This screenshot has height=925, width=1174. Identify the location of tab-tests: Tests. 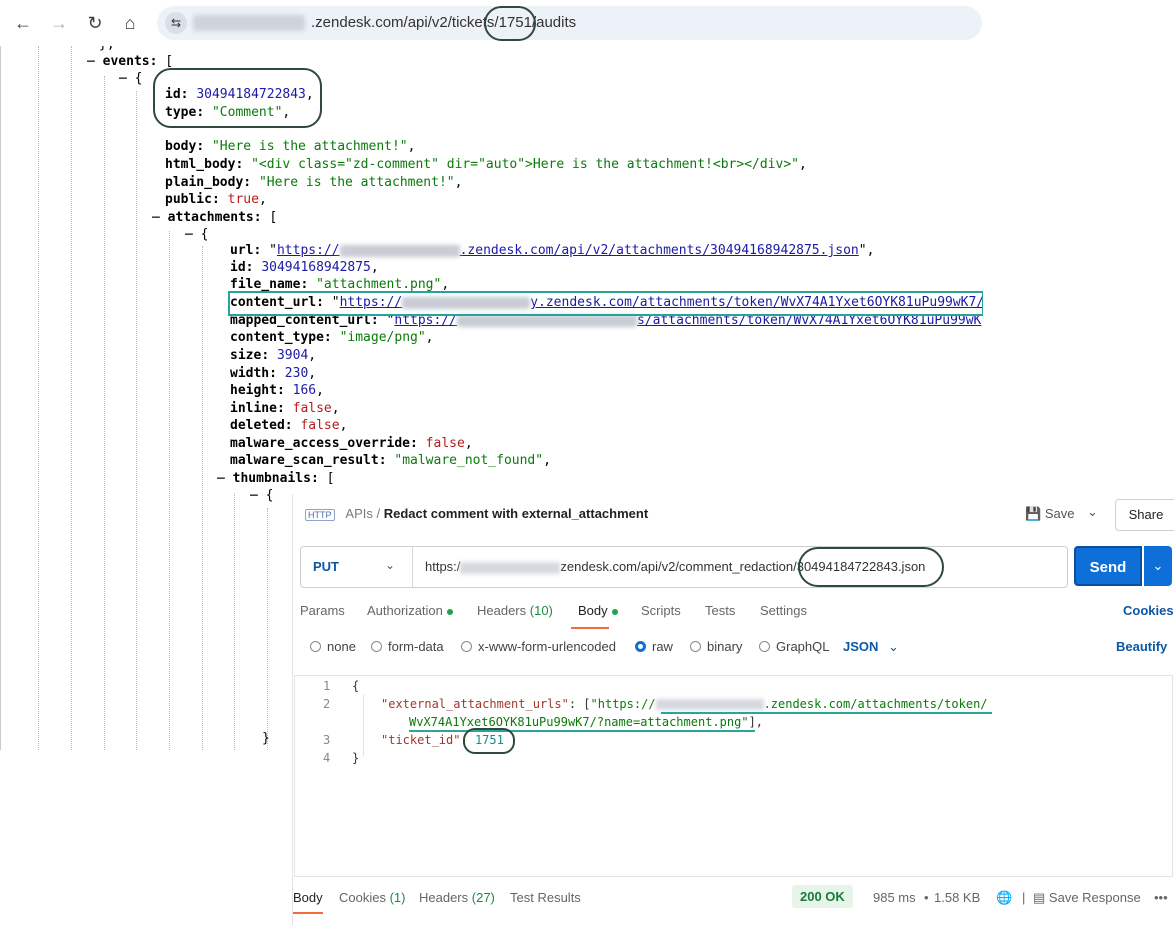
(720, 610).